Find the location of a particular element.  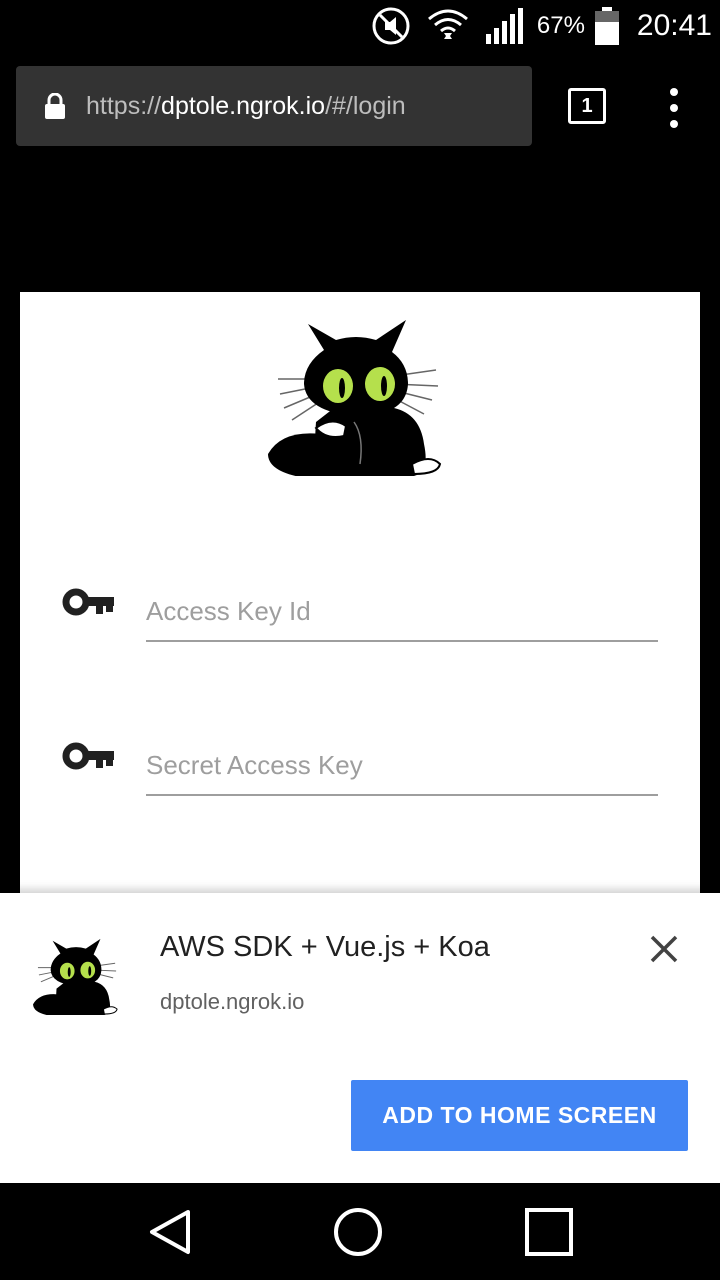

mute-icon is located at coordinates (391, 26).